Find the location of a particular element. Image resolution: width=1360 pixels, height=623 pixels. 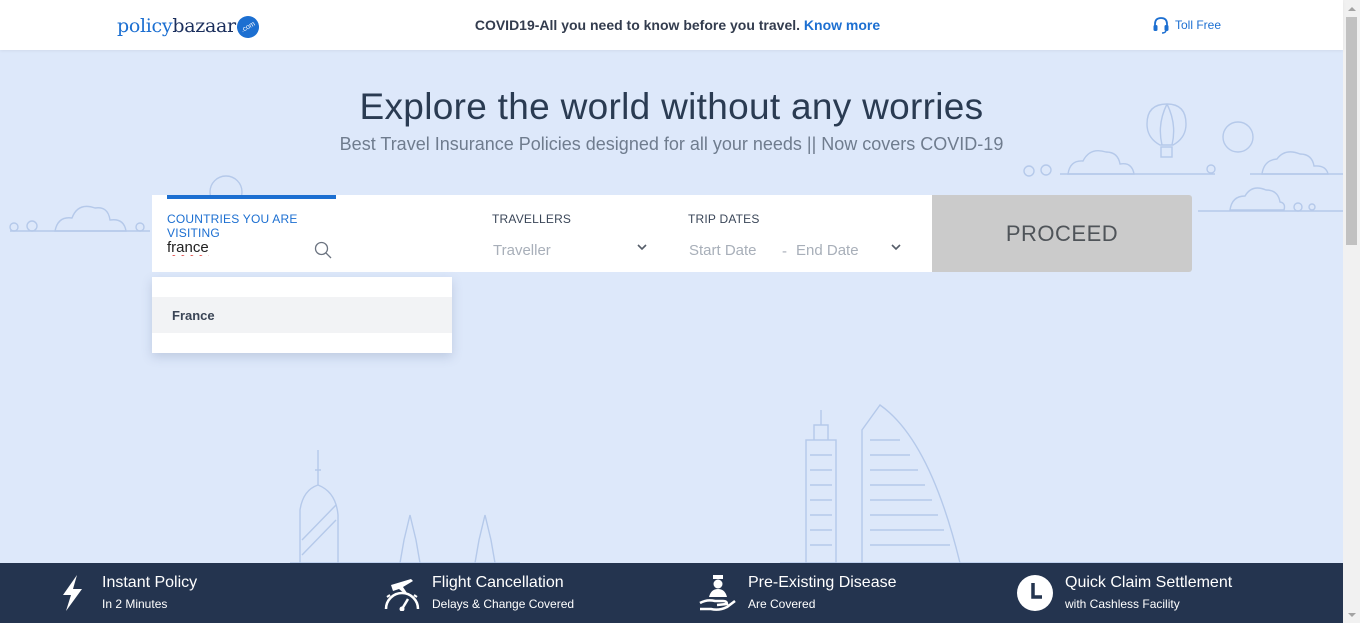

page-scrollbar is located at coordinates (1351, 311).